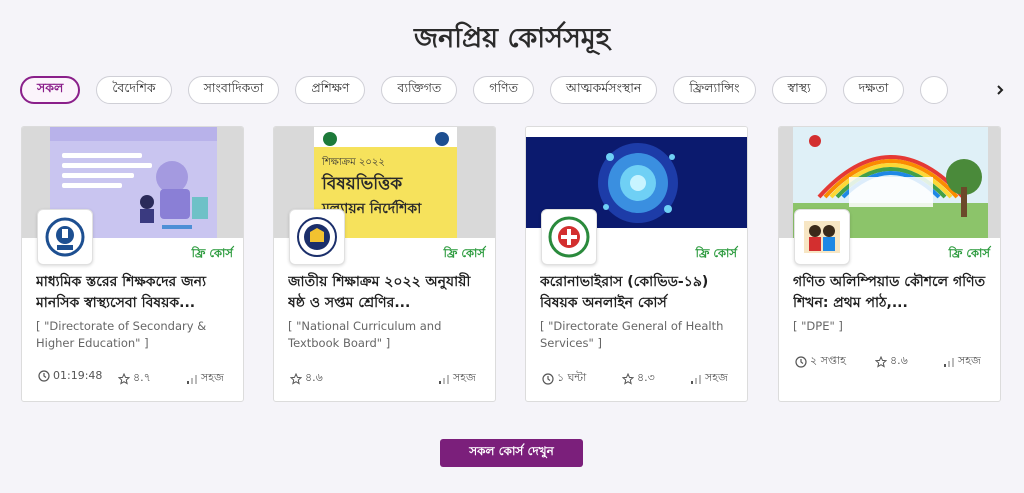  What do you see at coordinates (873, 90) in the screenshot?
I see `filter-chip-skills: দক্ষতা` at bounding box center [873, 90].